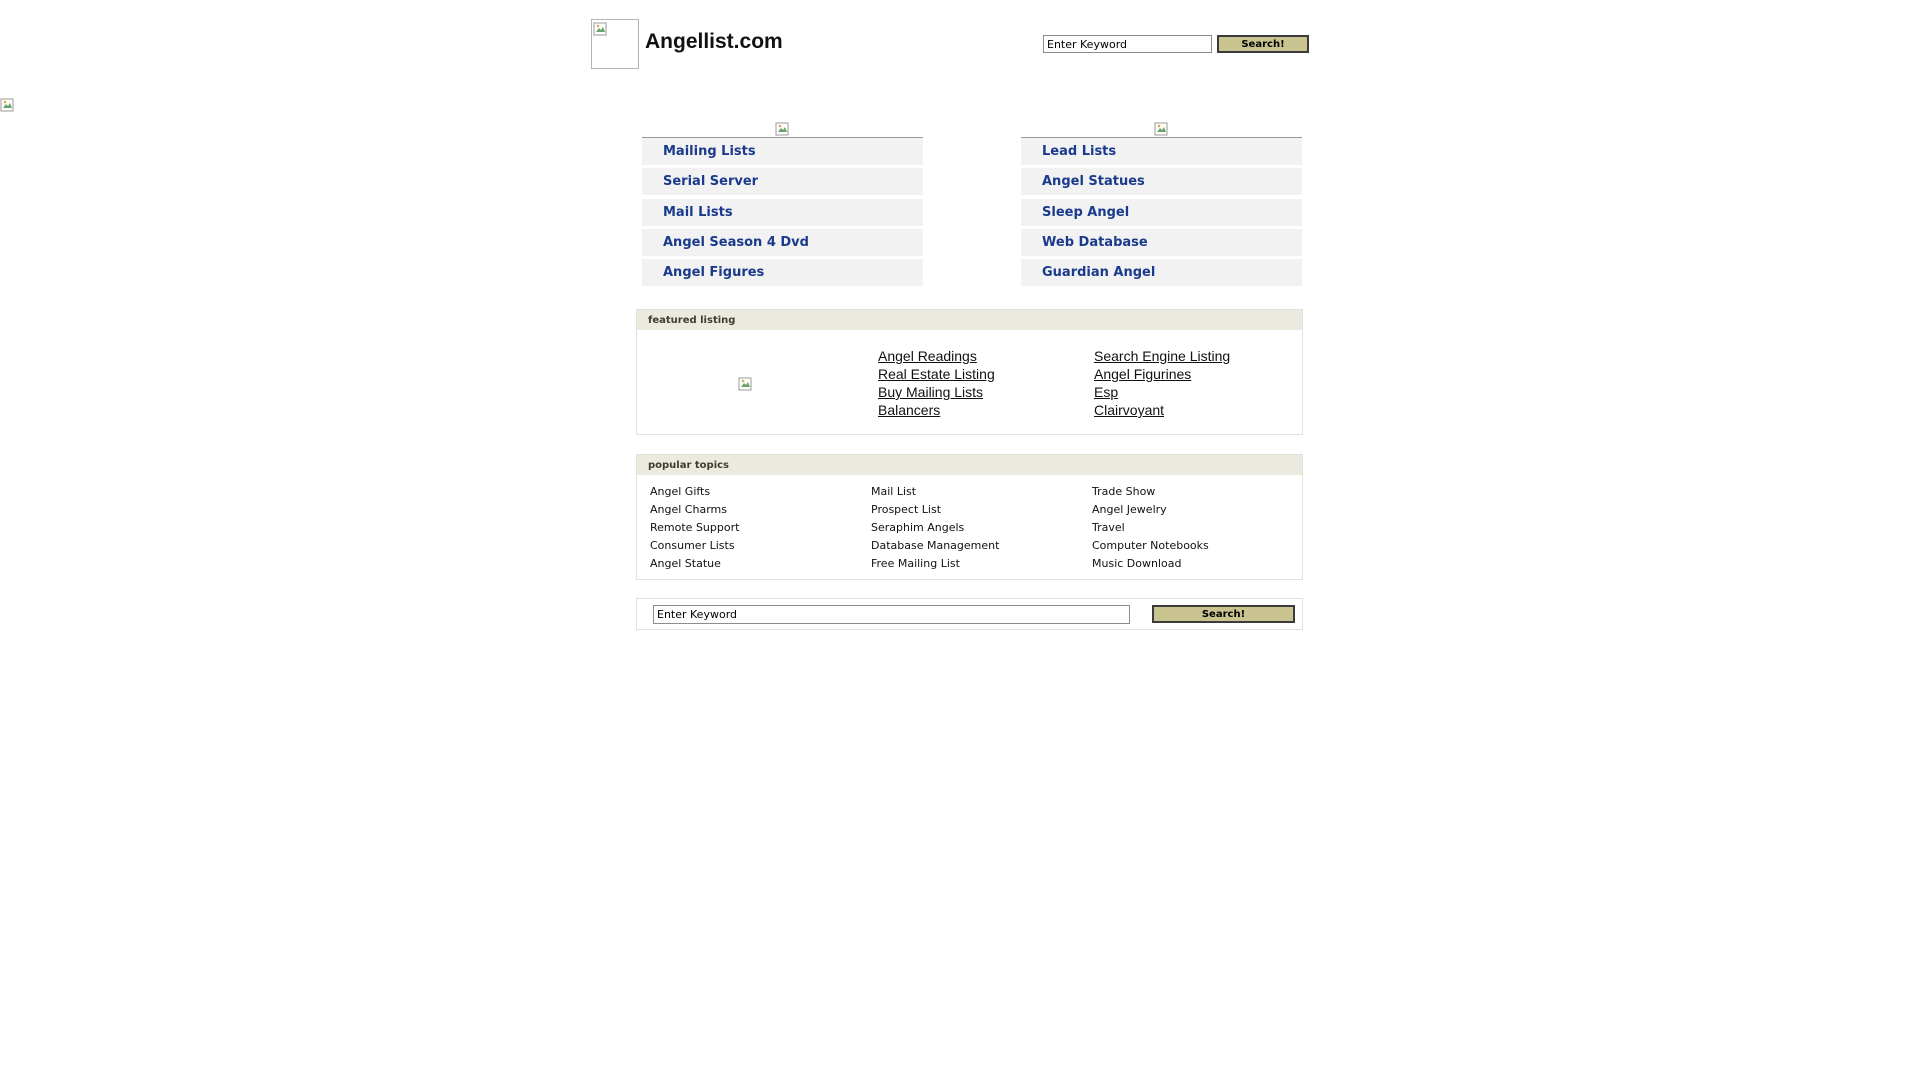 The height and width of the screenshot is (1080, 1920). Describe the element at coordinates (688, 509) in the screenshot. I see `topic-link: Angel Charms` at that location.